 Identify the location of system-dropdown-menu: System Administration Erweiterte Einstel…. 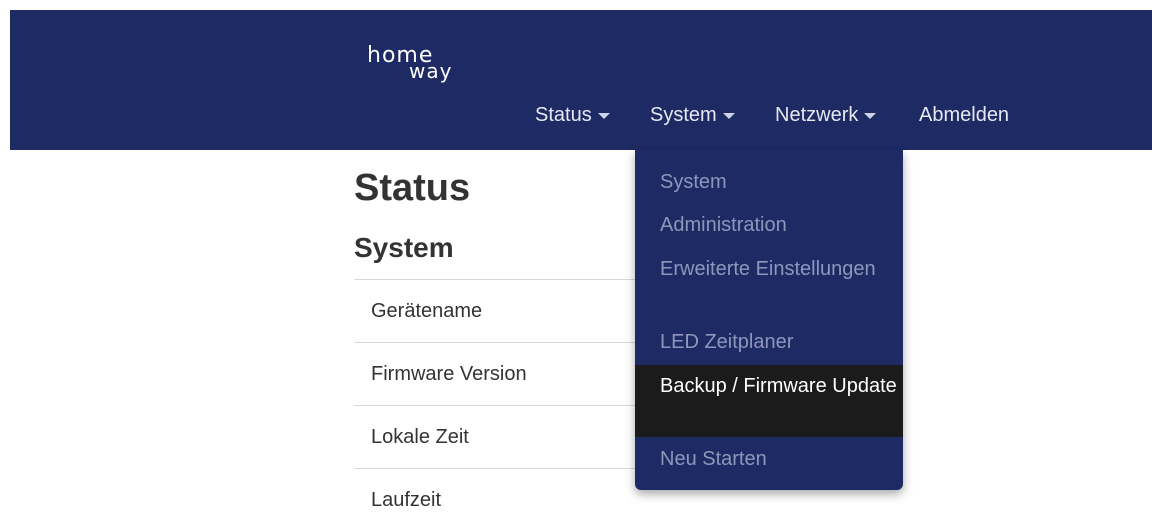
(769, 320).